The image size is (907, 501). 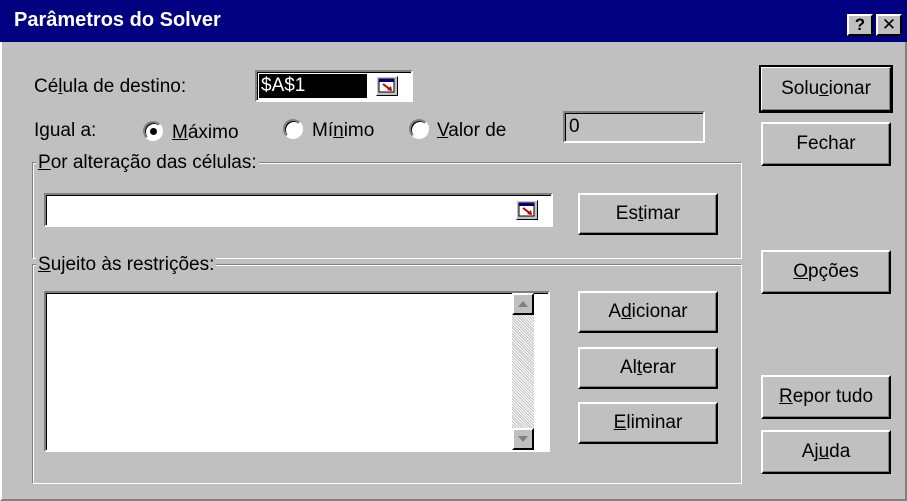 I want to click on equal-to-label: Igual a:, so click(x=65, y=130).